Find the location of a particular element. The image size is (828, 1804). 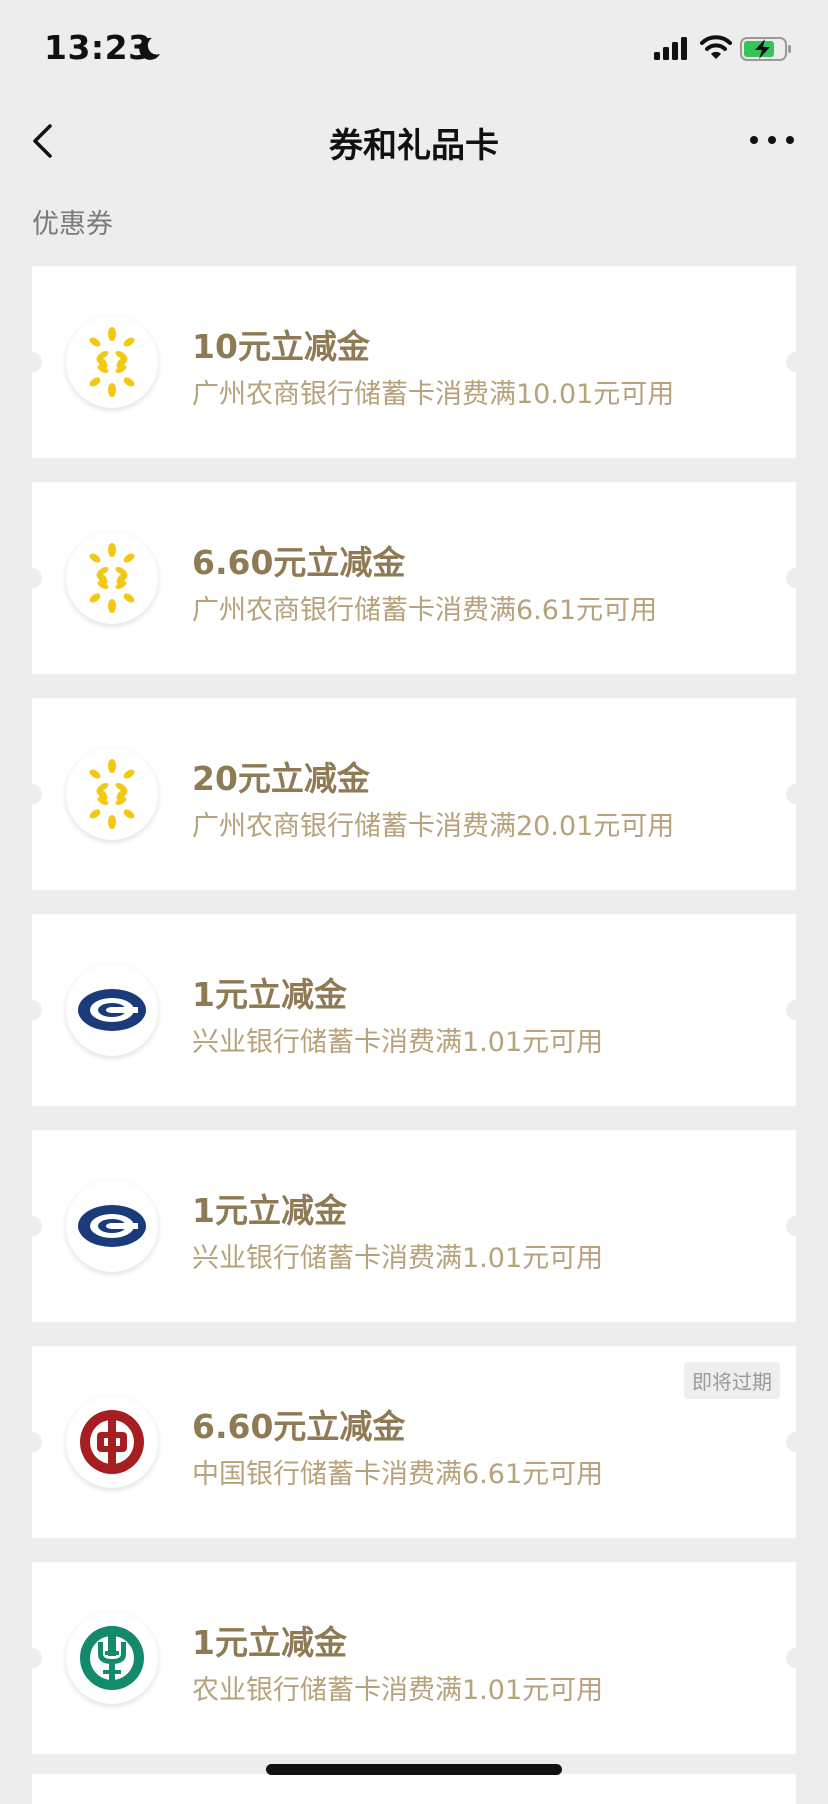

coupon-card: 20元立减金 广州农商银行储蓄卡消费满20.01元可用 is located at coordinates (414, 794).